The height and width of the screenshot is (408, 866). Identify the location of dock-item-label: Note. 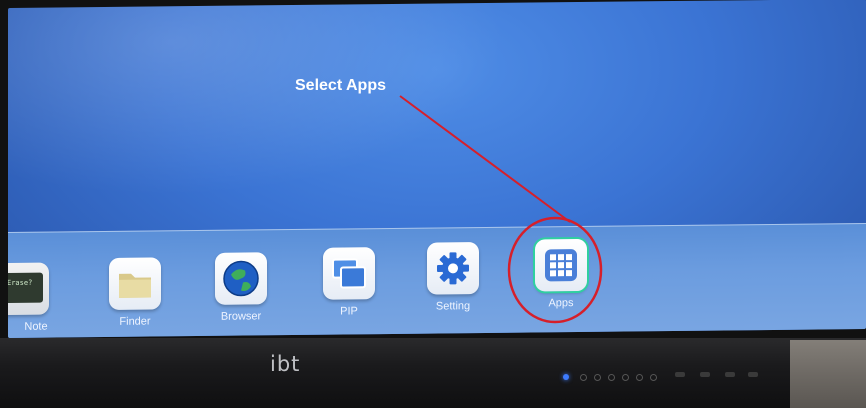
(36, 326).